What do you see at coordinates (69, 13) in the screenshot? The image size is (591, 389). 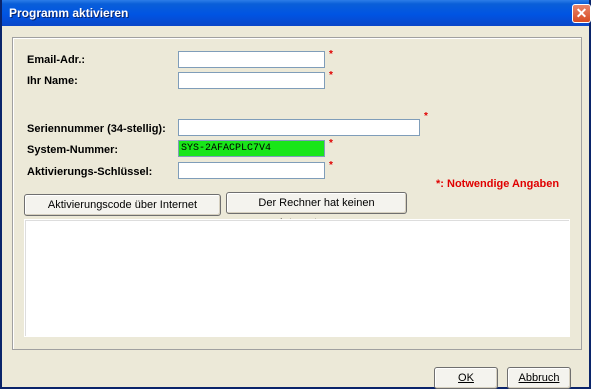 I see `window-title: Programm aktivieren` at bounding box center [69, 13].